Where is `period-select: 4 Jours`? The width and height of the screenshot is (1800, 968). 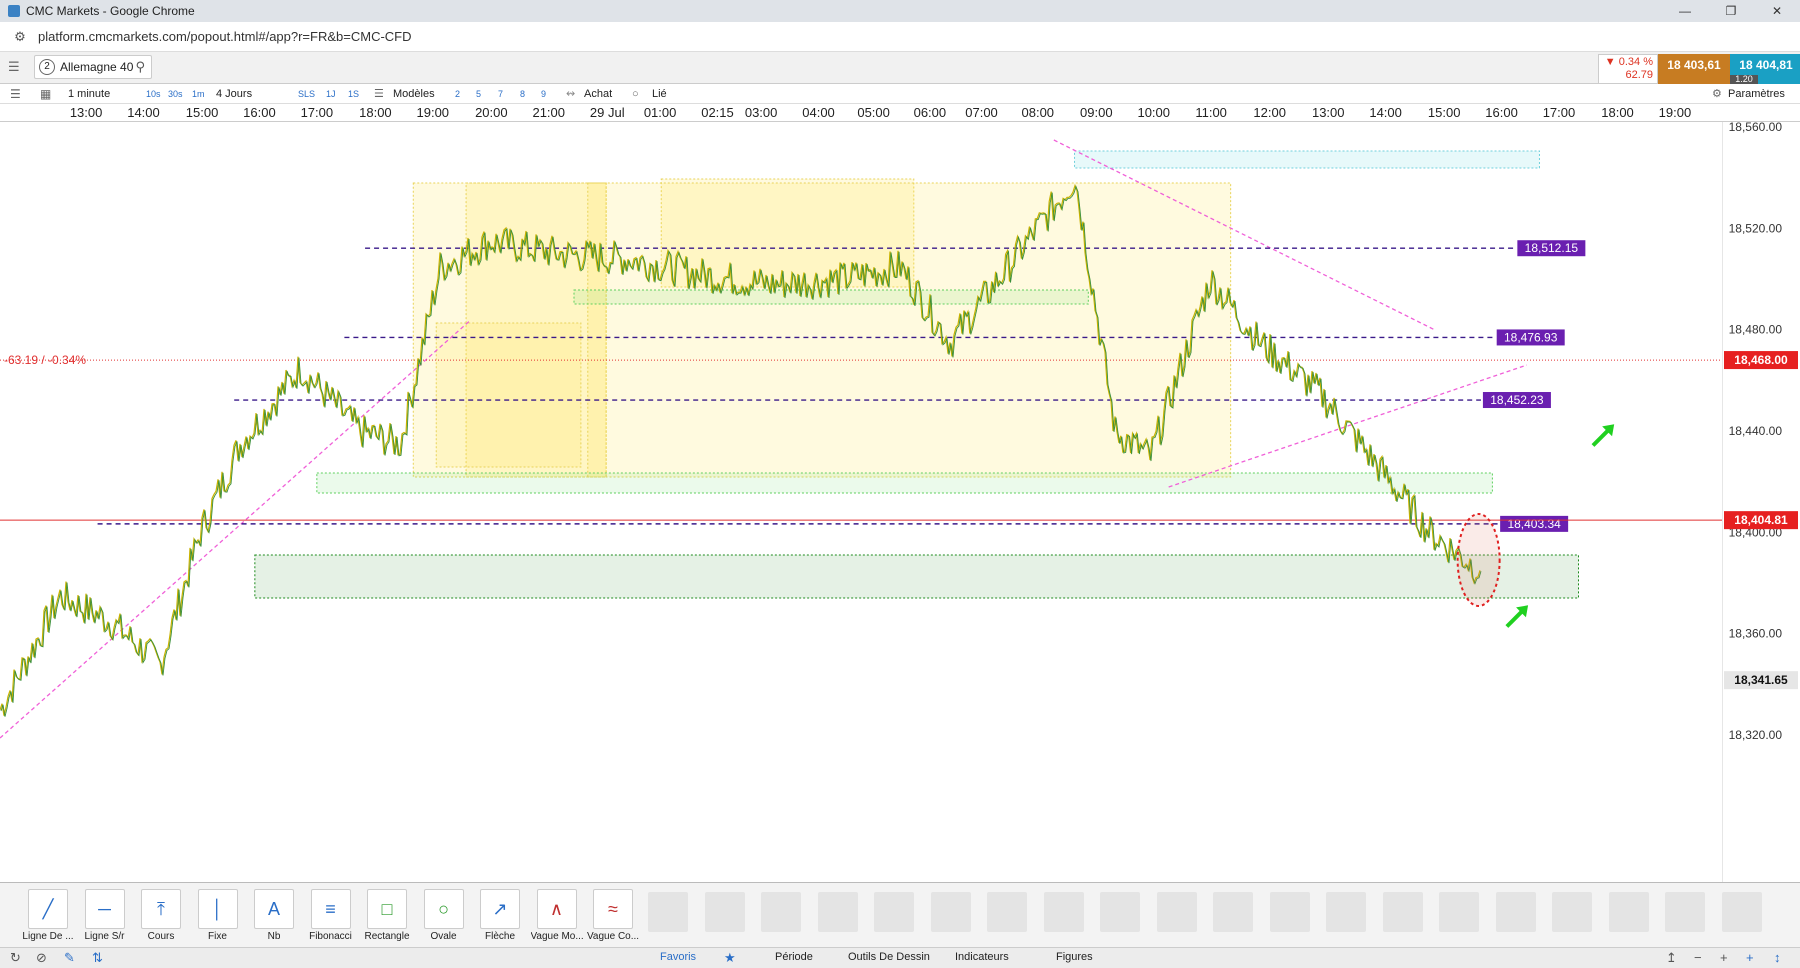
period-select: 4 Jours is located at coordinates (234, 94).